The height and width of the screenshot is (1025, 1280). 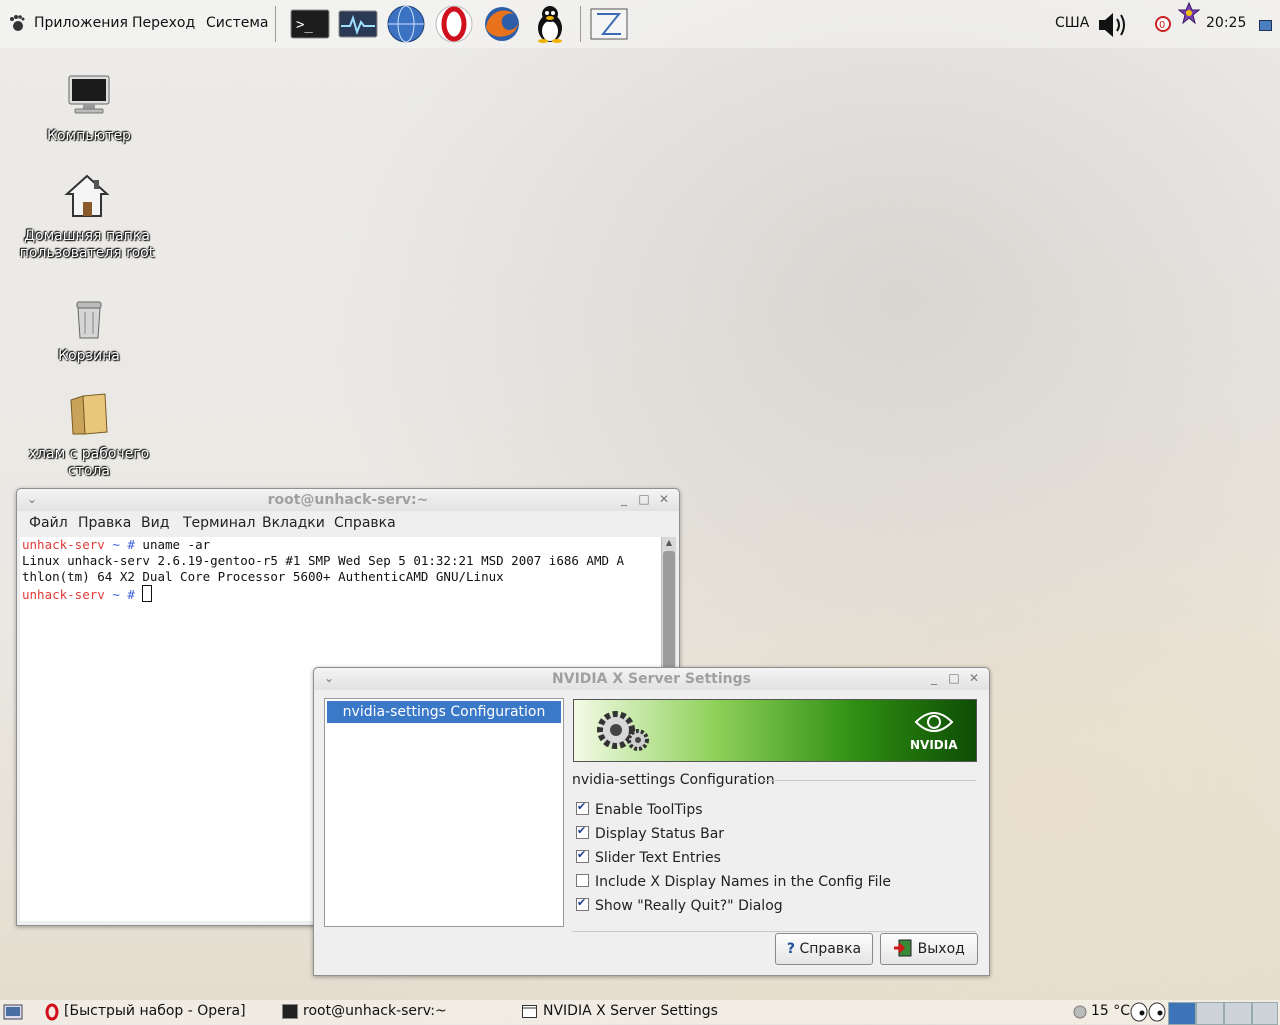 What do you see at coordinates (934, 722) in the screenshot?
I see `nvidia-eye-icon` at bounding box center [934, 722].